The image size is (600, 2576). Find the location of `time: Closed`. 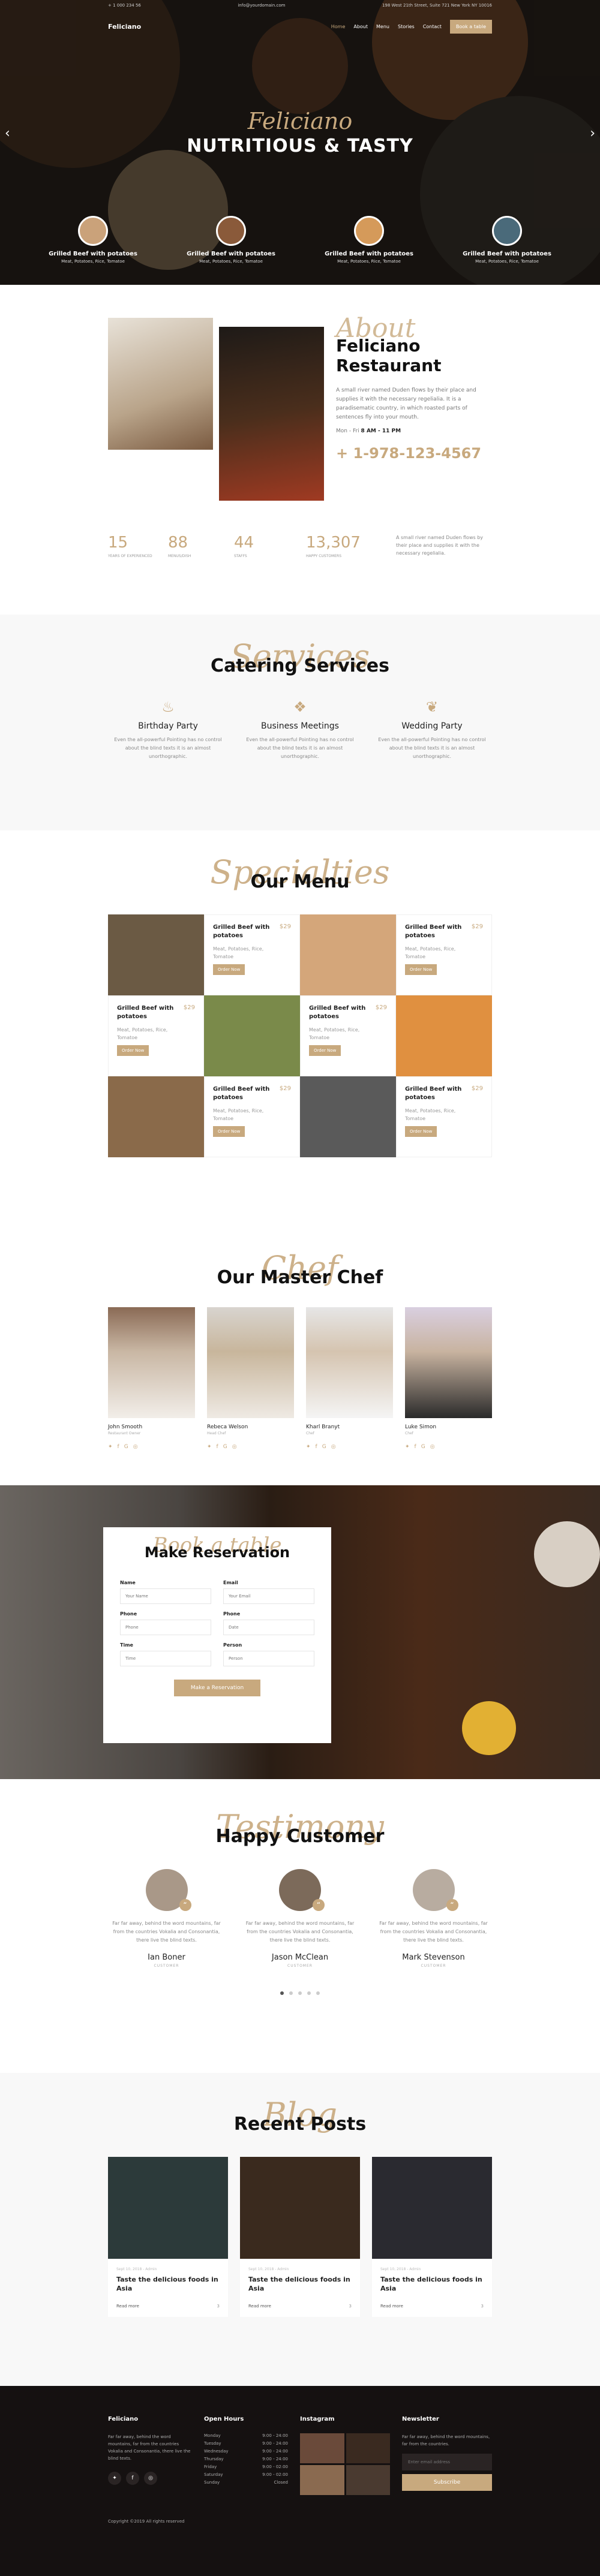

time: Closed is located at coordinates (281, 2482).